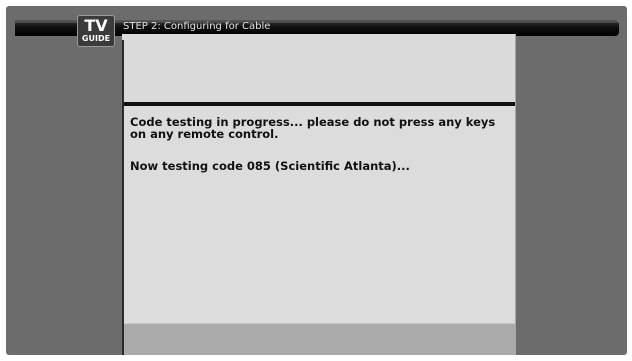 This screenshot has width=632, height=361. I want to click on panel-left-edge, so click(123, 197).